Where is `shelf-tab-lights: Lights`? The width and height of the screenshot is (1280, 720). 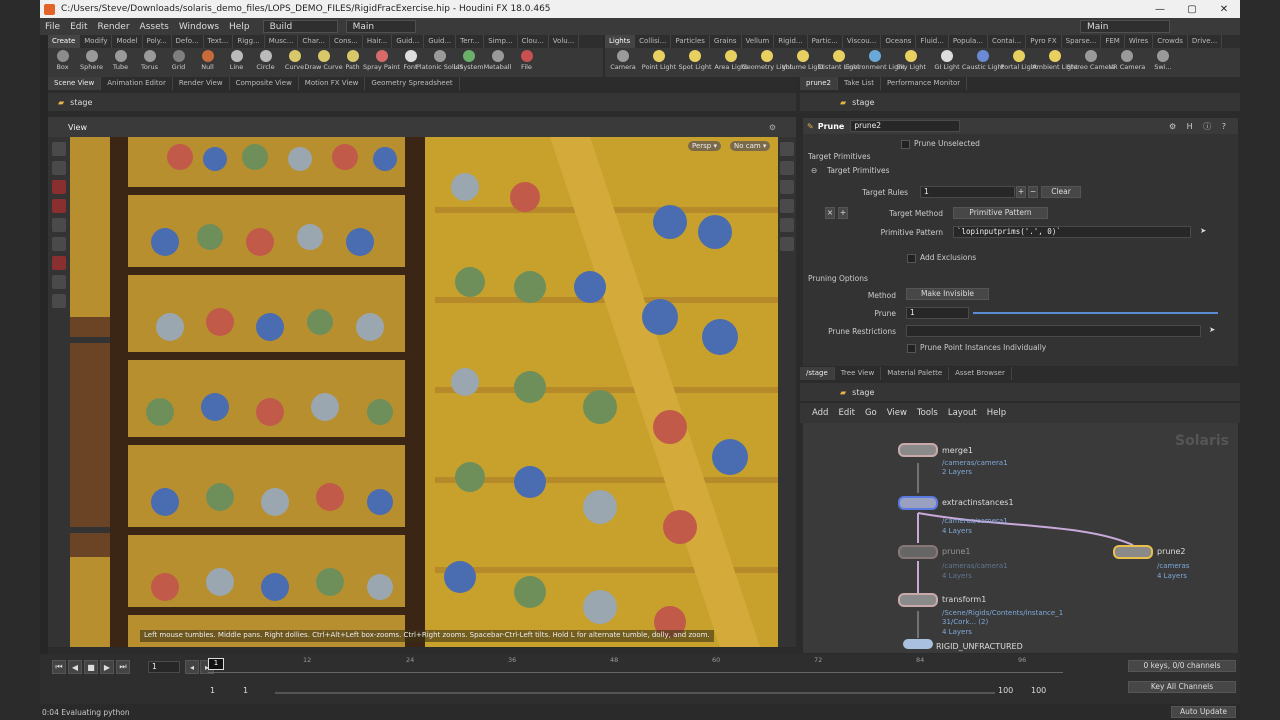 shelf-tab-lights: Lights is located at coordinates (620, 41).